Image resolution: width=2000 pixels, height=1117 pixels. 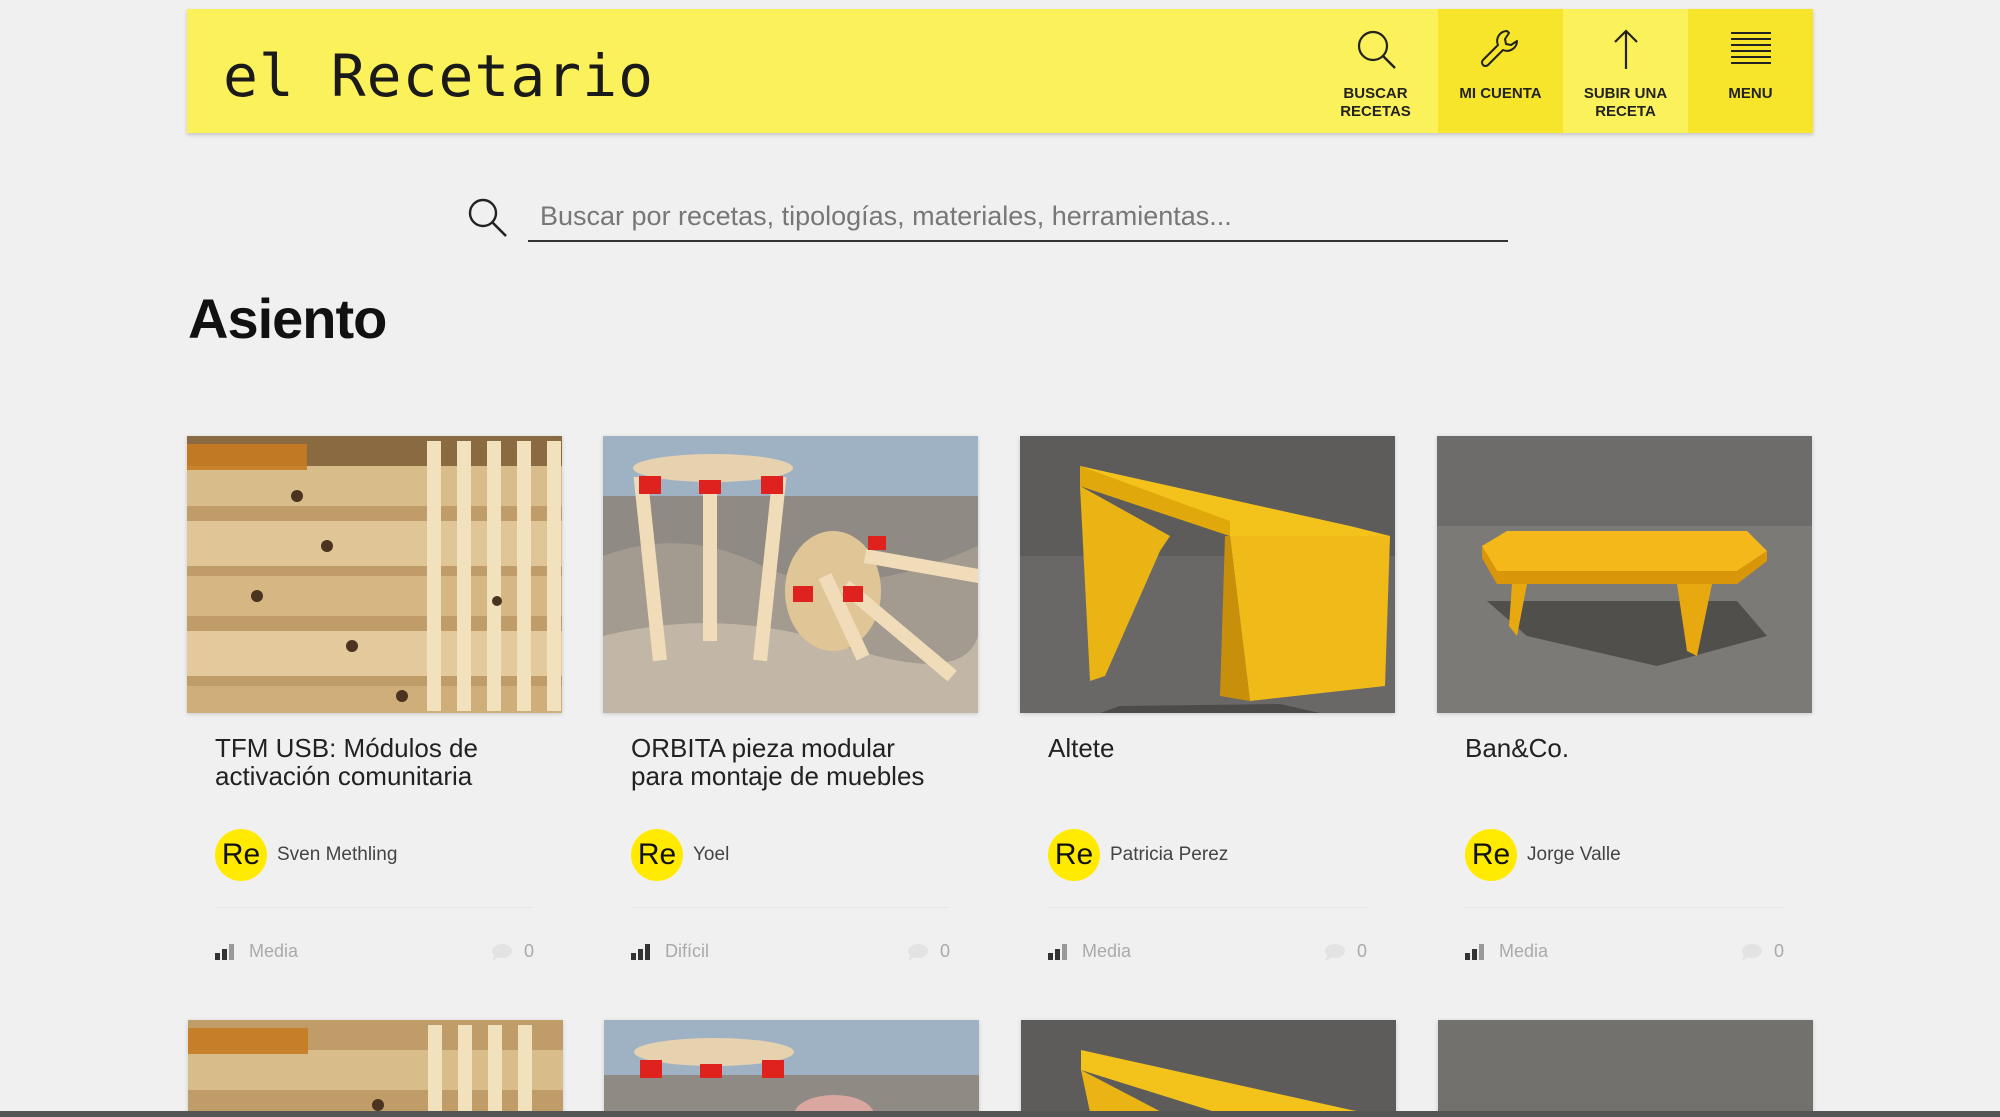 I want to click on author-name: Sven Methling, so click(x=337, y=854).